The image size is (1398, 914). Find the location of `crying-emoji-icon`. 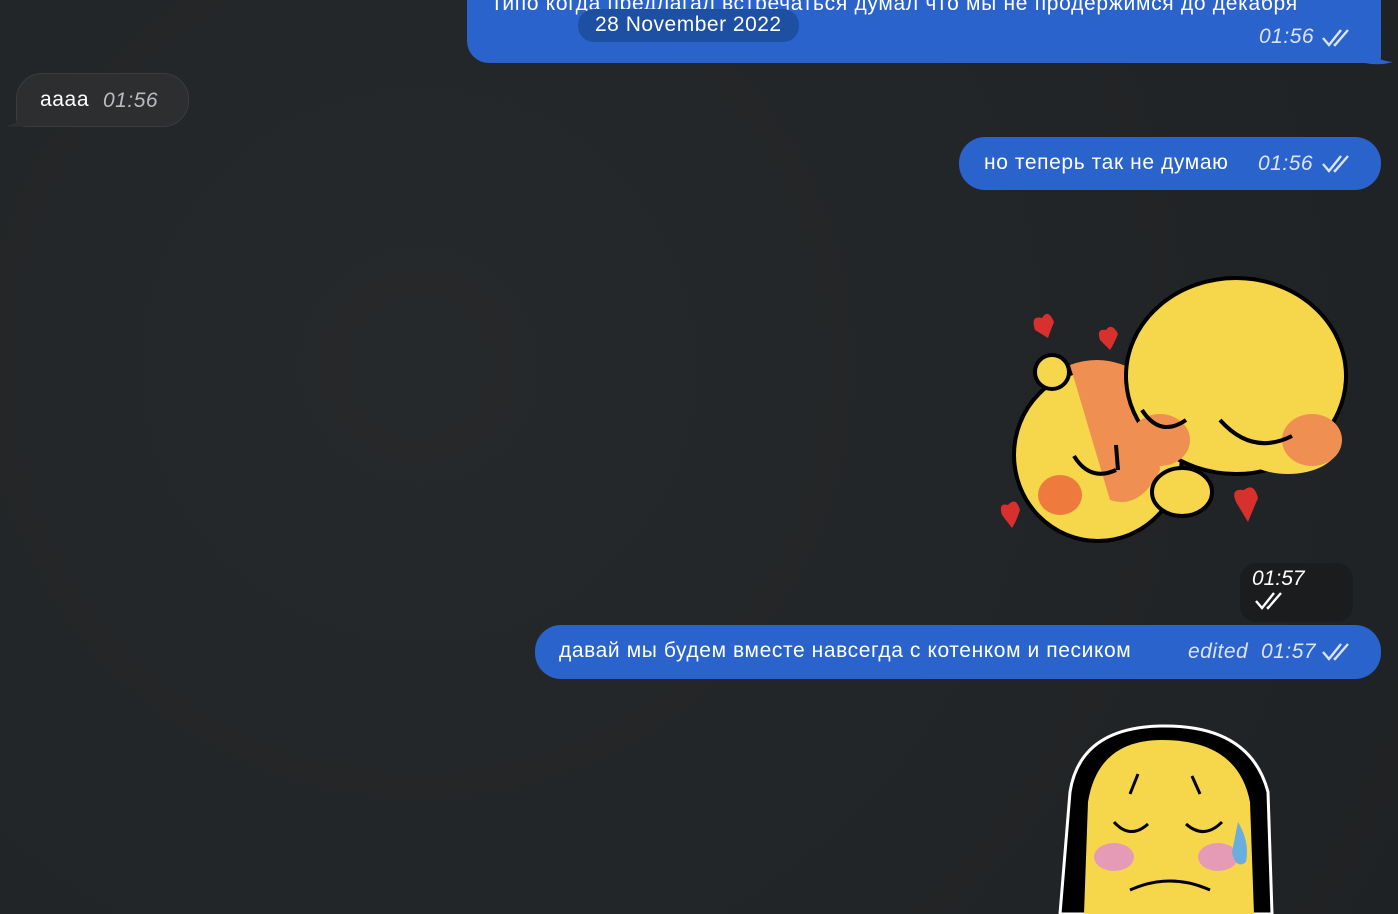

crying-emoji-icon is located at coordinates (1166, 819).